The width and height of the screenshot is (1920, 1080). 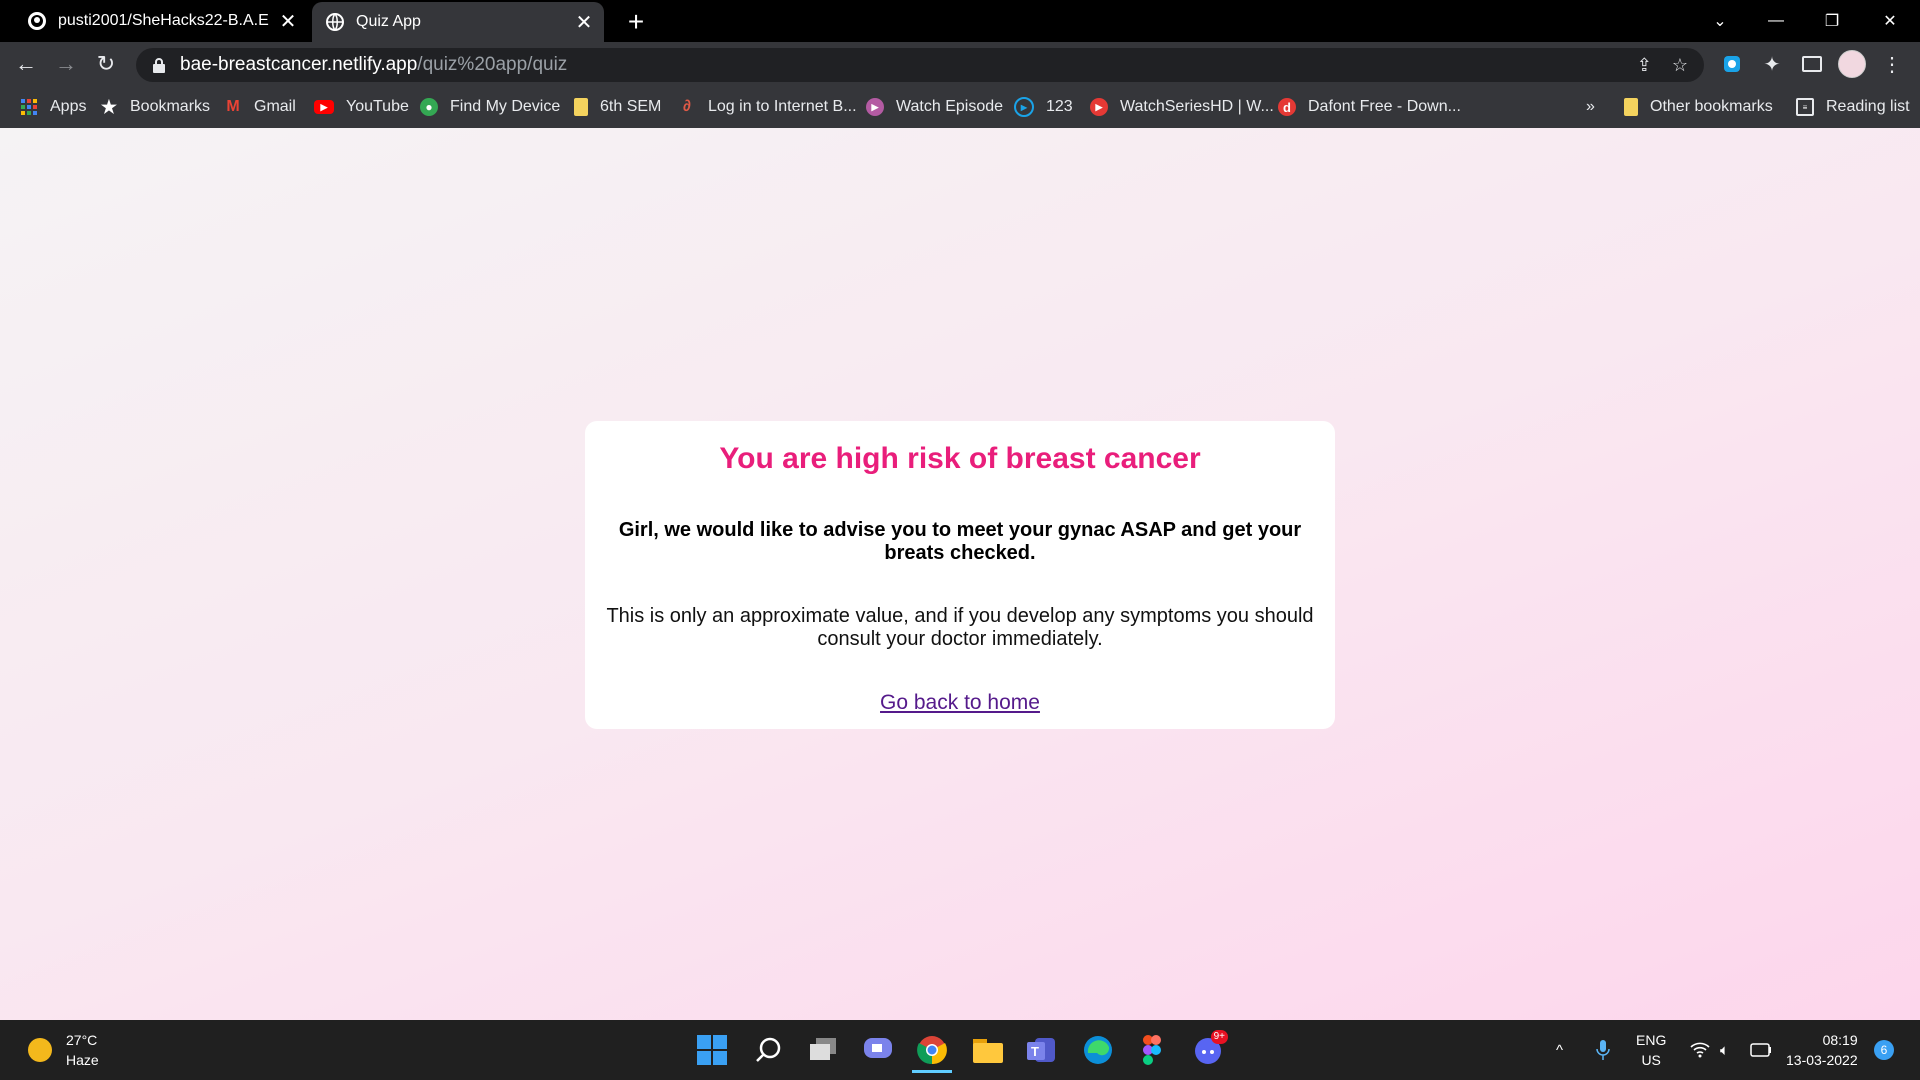 I want to click on svg-text: T, so click(x=1035, y=1051).